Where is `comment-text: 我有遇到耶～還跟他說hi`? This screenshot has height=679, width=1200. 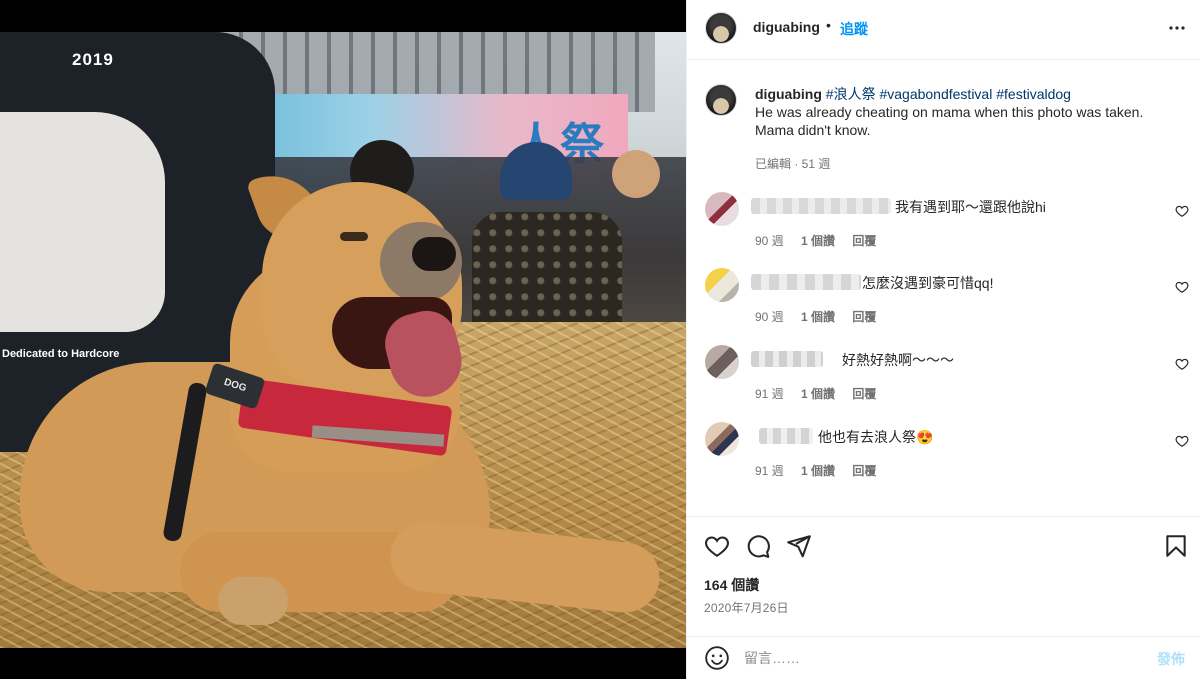 comment-text: 我有遇到耶～還跟他說hi is located at coordinates (970, 207).